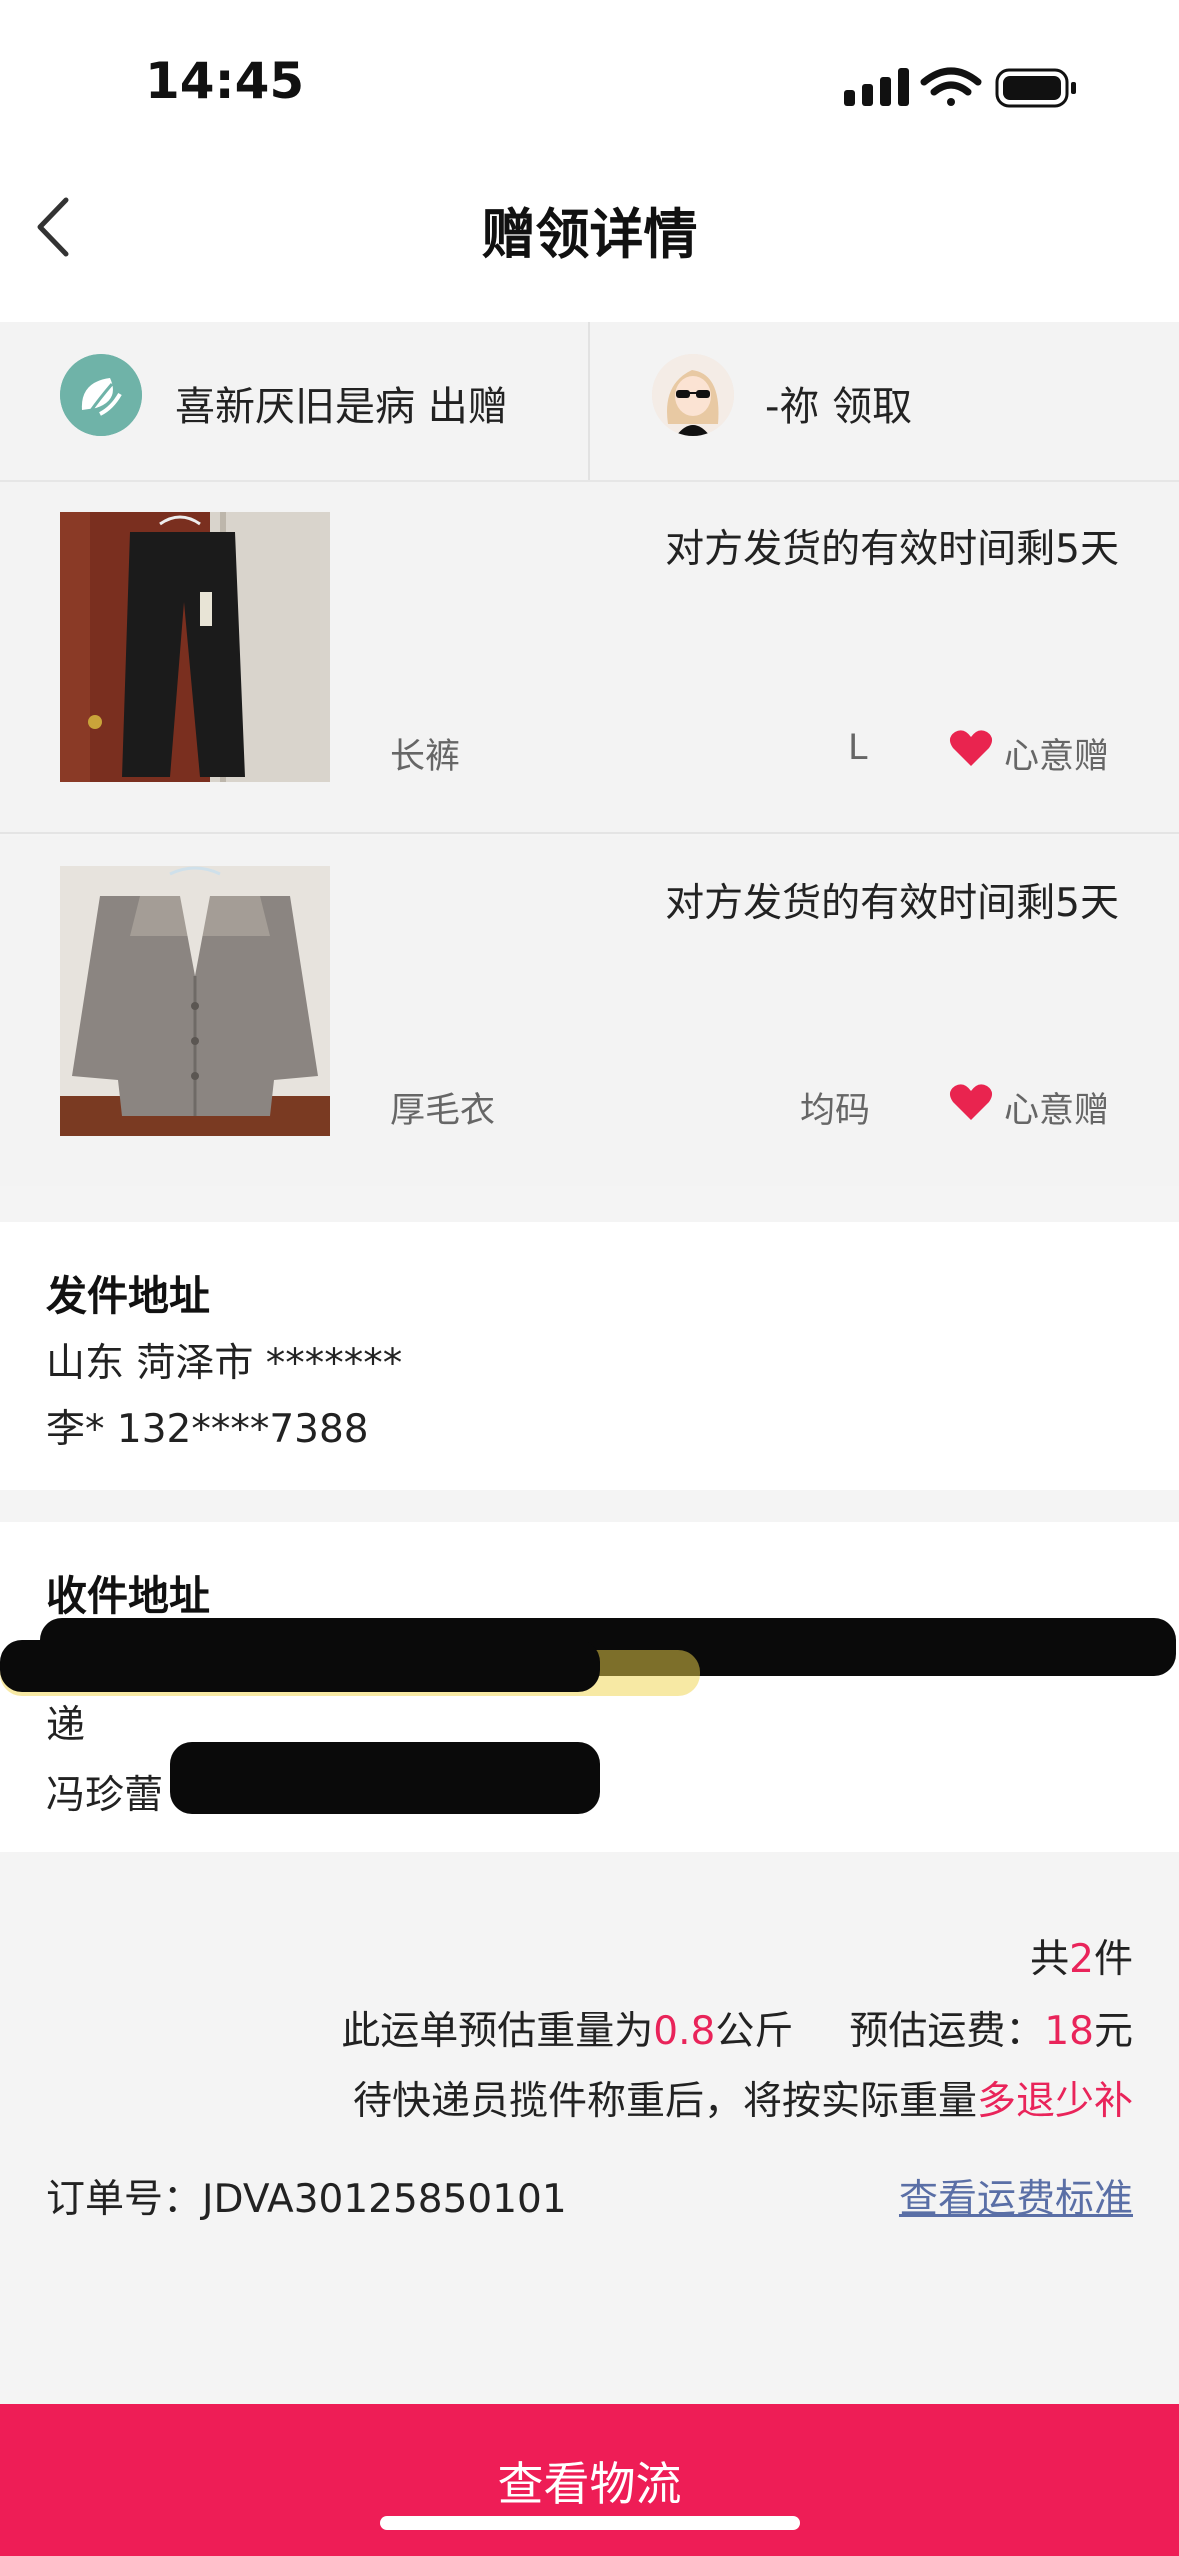 The image size is (1179, 2556). I want to click on item-name: 长裤, so click(425, 757).